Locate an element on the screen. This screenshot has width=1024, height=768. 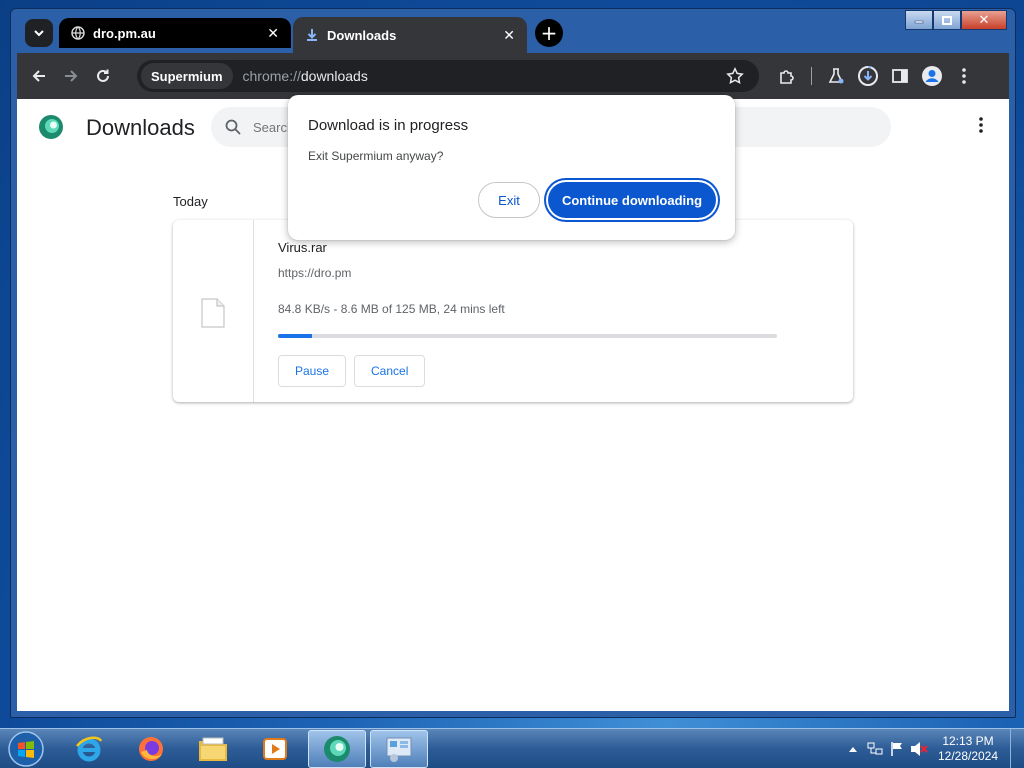
progress-fill is located at coordinates (295, 336).